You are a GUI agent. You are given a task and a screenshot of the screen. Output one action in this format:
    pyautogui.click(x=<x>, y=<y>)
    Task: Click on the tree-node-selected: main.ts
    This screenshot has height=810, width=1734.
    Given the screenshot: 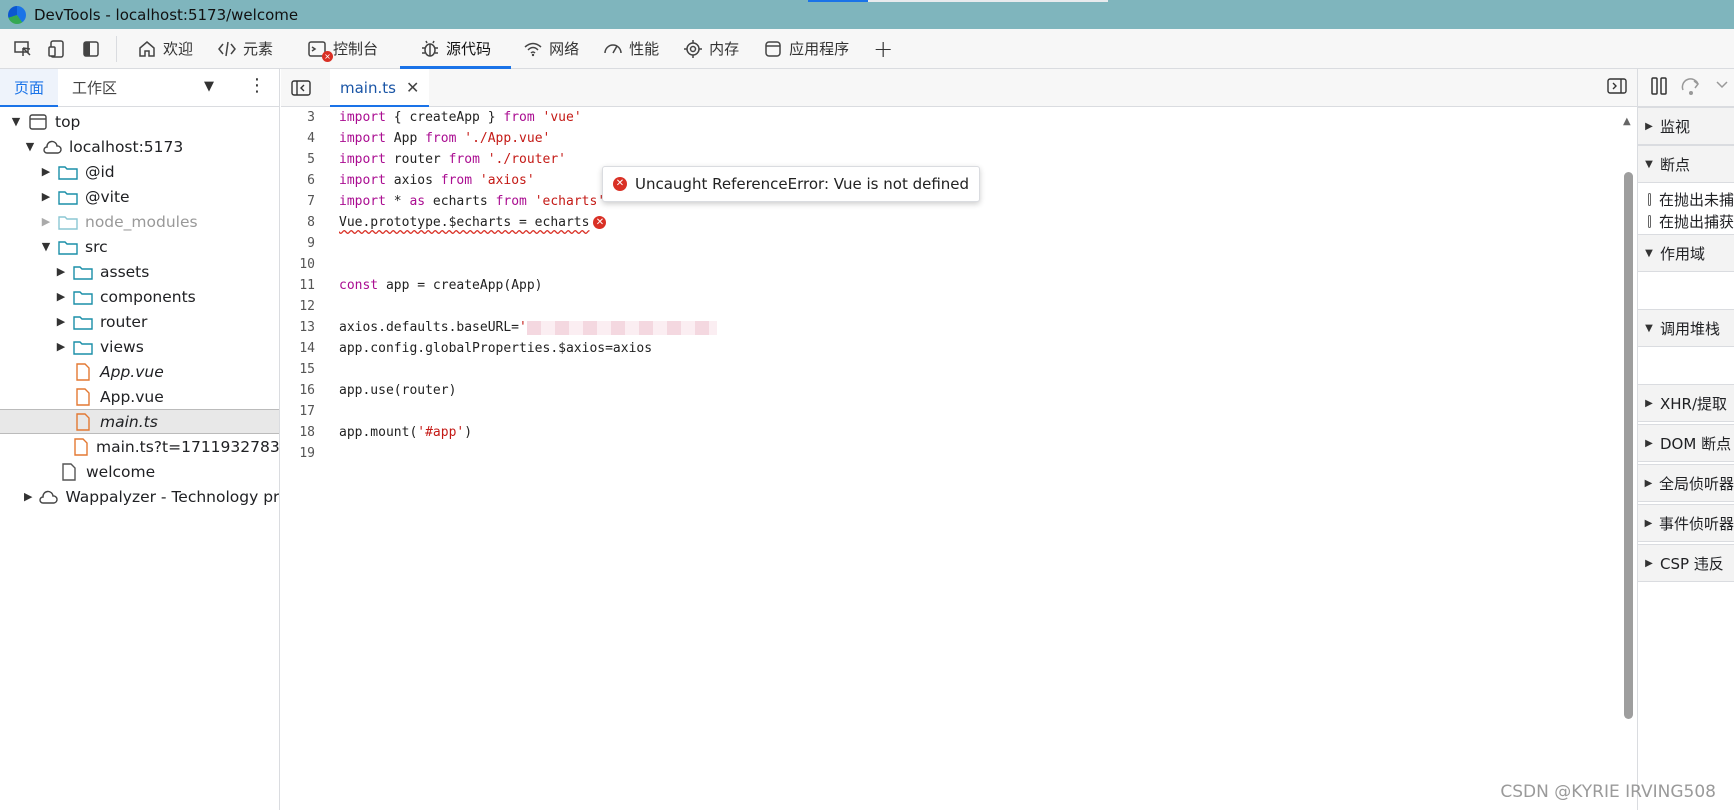 What is the action you would take?
    pyautogui.click(x=139, y=421)
    